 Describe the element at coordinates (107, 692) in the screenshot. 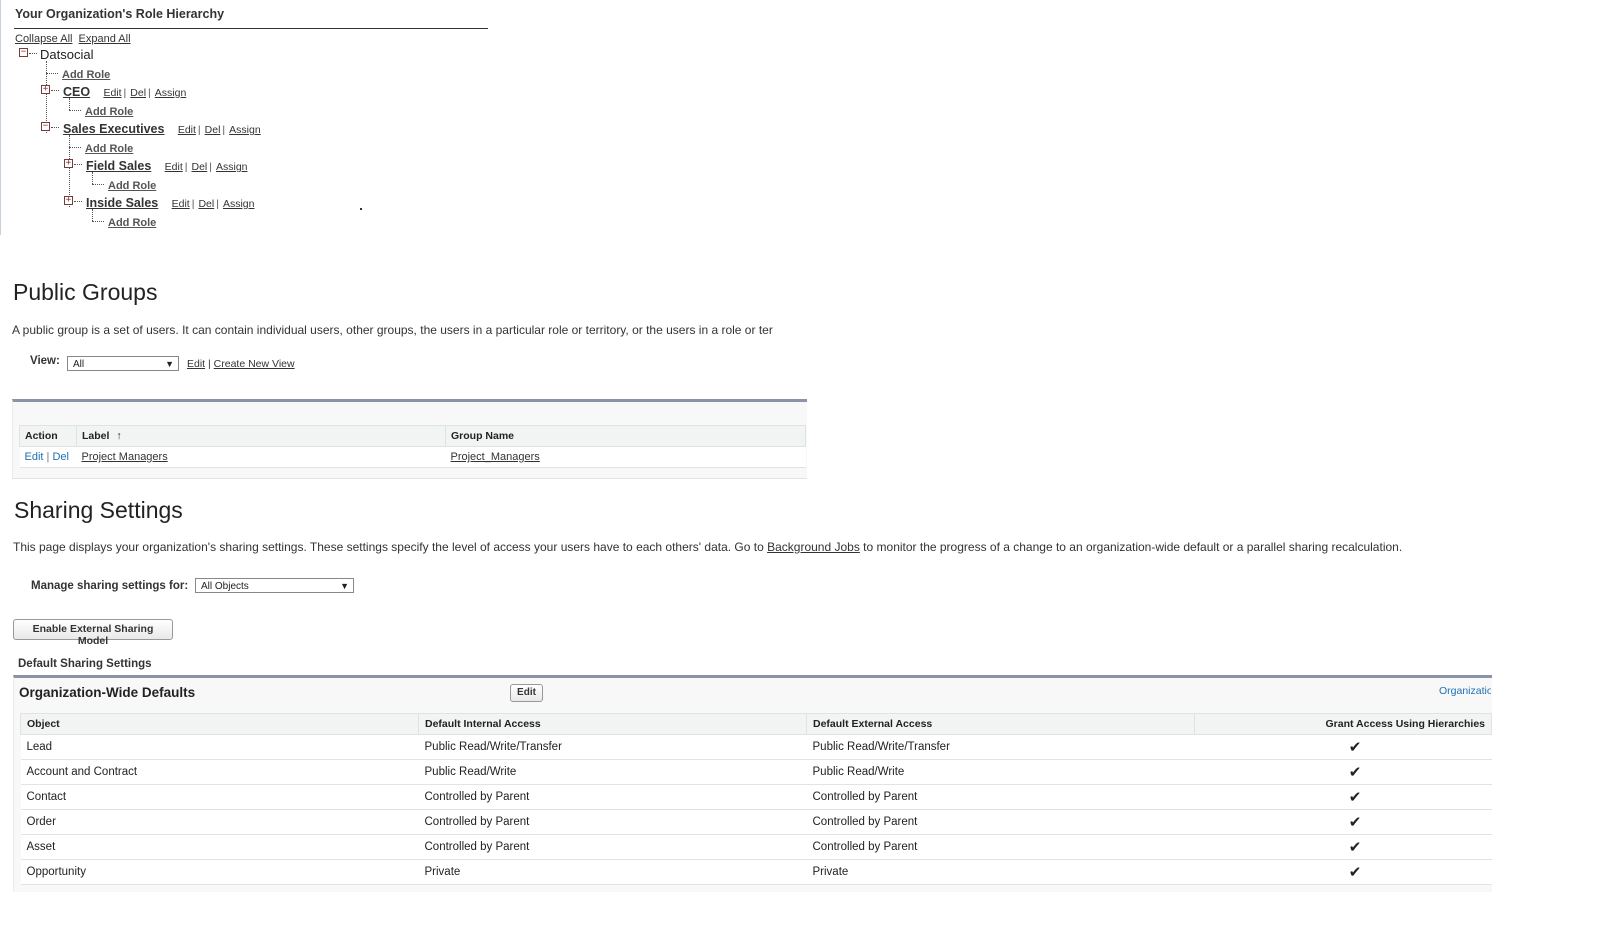

I see `org-wide-defaults-title: Organization-Wide Defaults` at that location.